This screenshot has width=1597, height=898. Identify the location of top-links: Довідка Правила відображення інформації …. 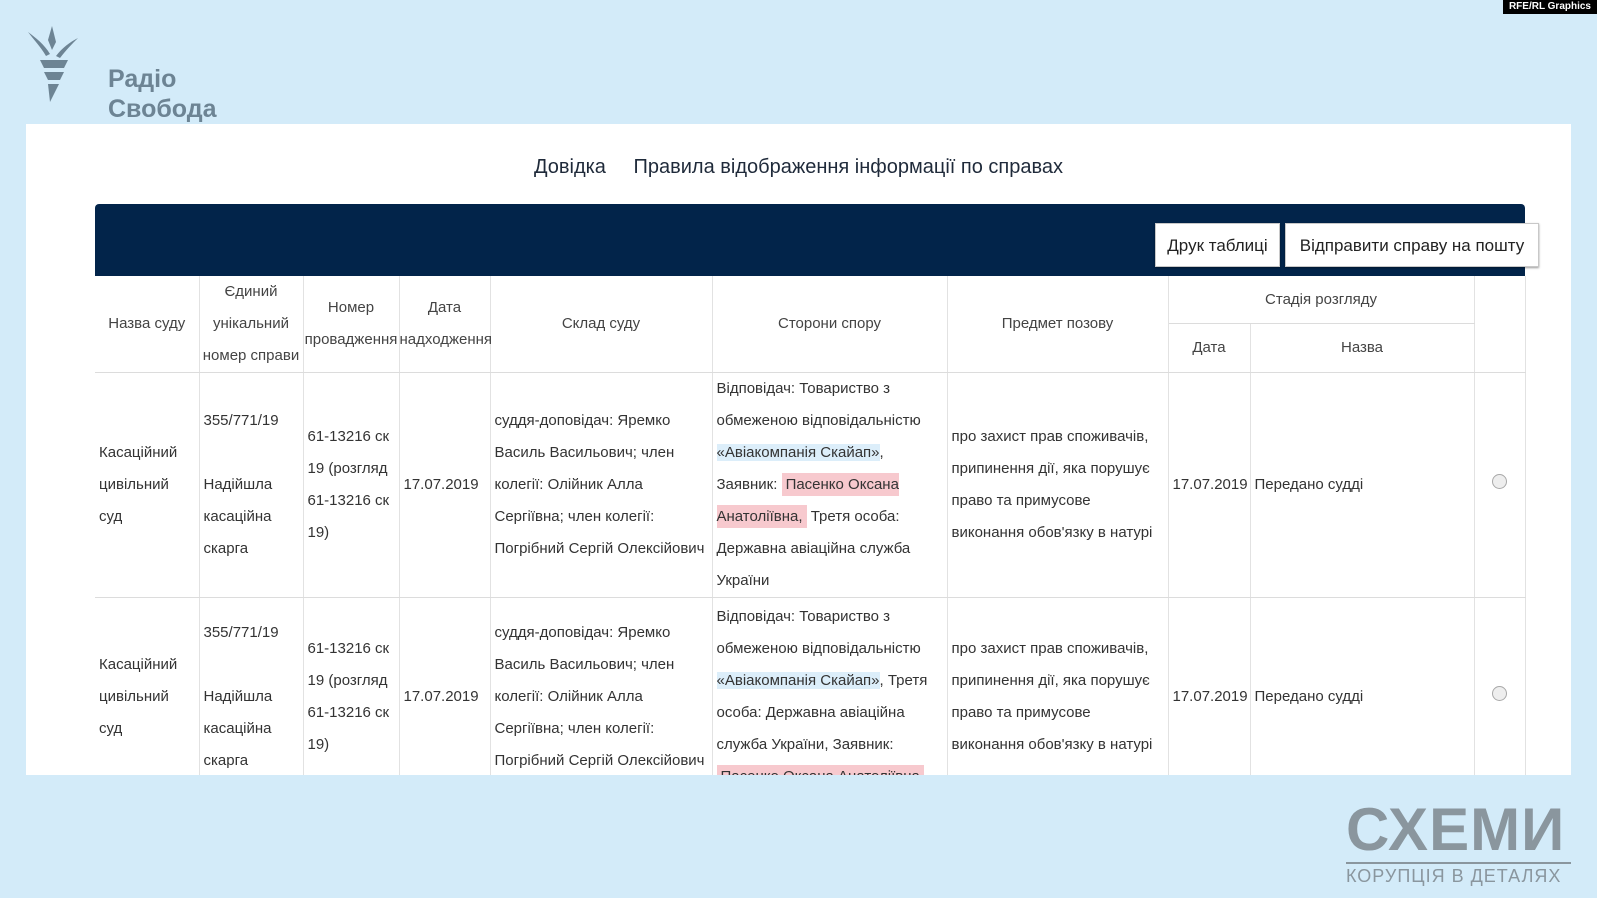
(798, 167).